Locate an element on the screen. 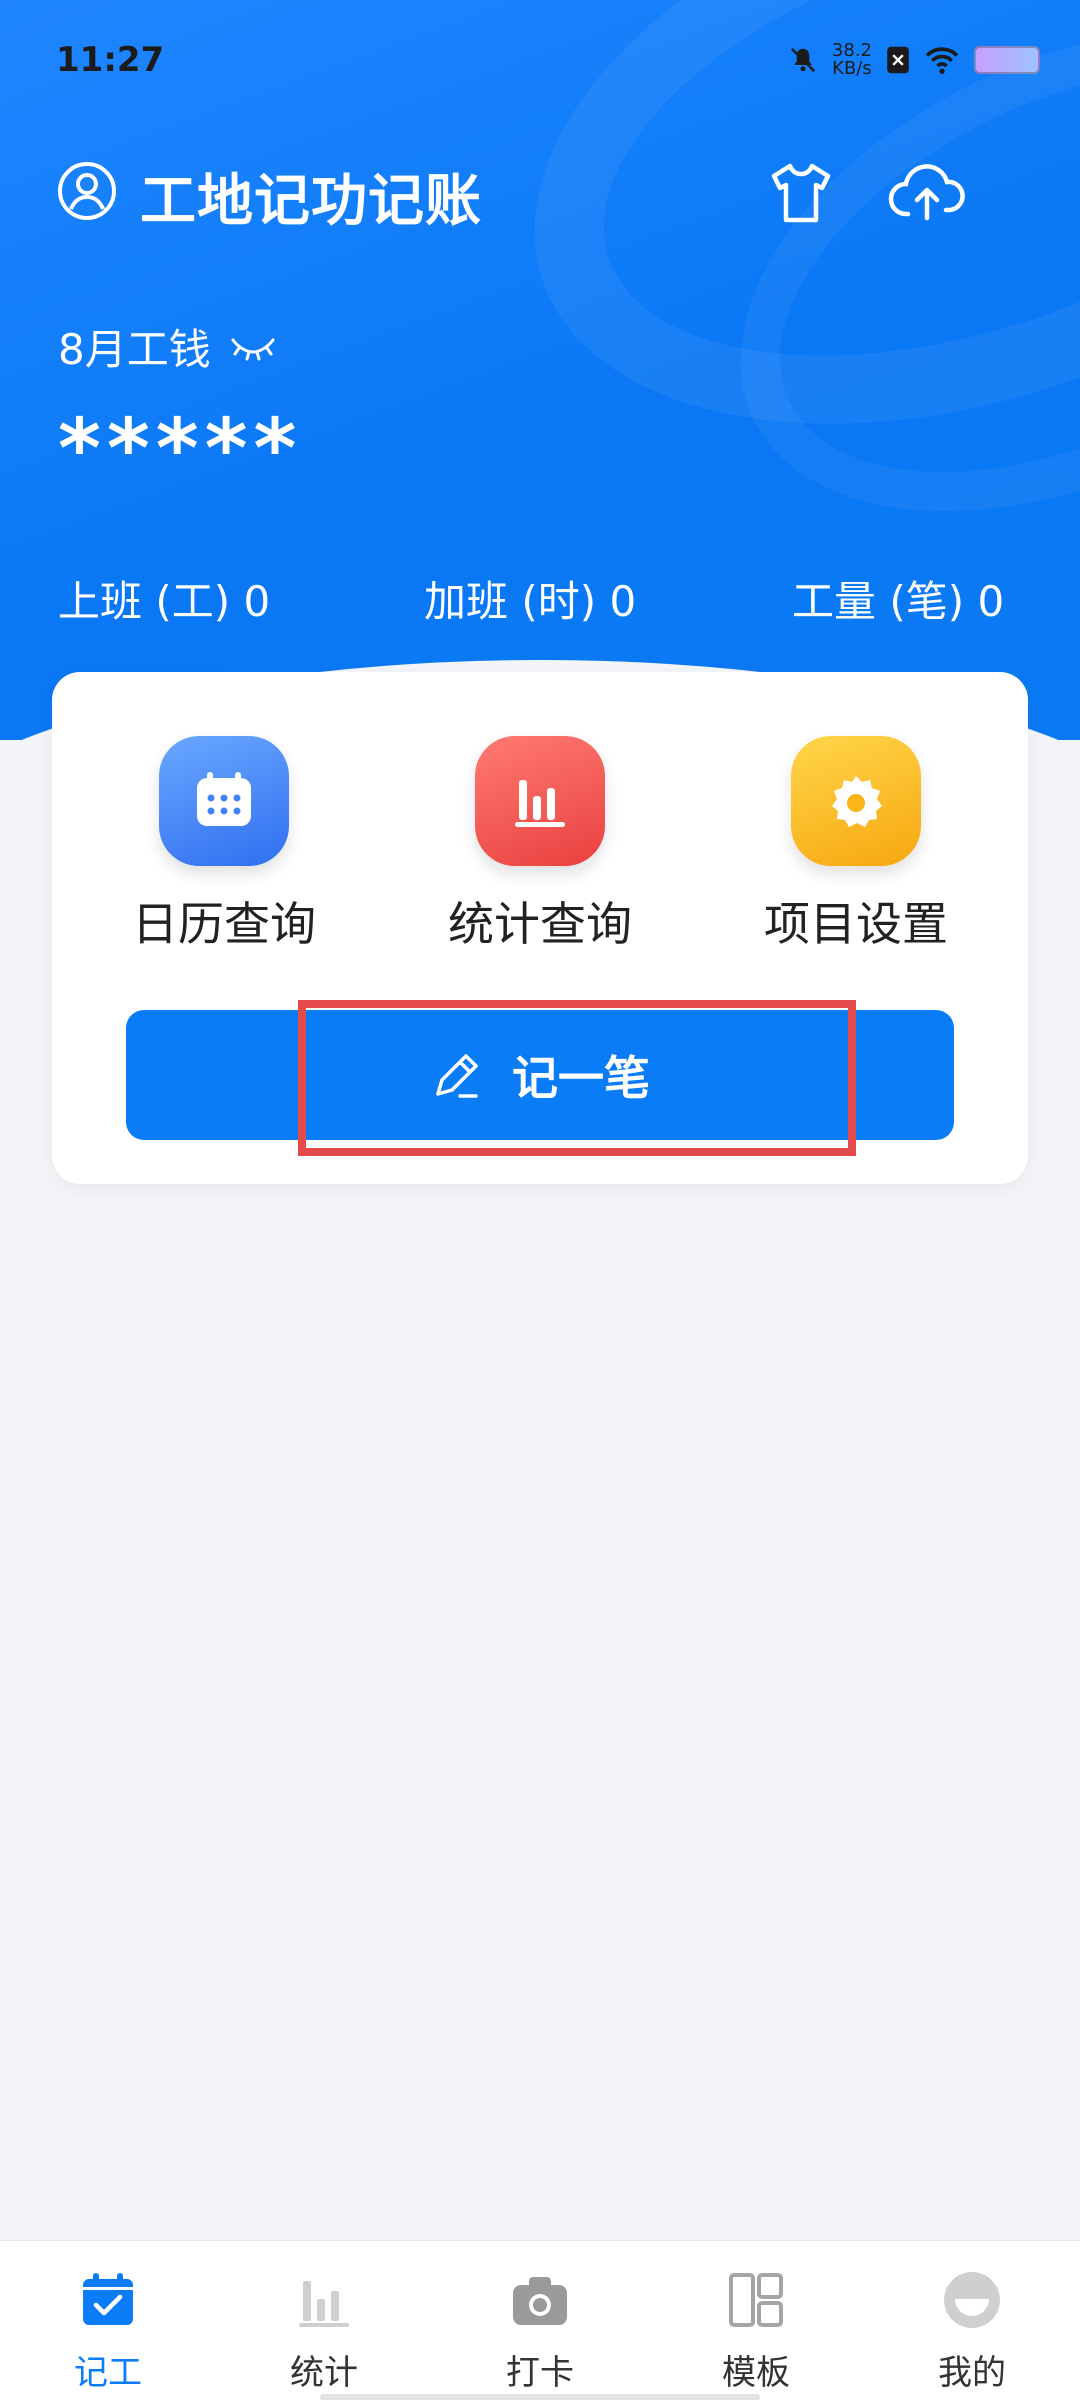 This screenshot has height=2408, width=1080. eye-closed-icon is located at coordinates (253, 347).